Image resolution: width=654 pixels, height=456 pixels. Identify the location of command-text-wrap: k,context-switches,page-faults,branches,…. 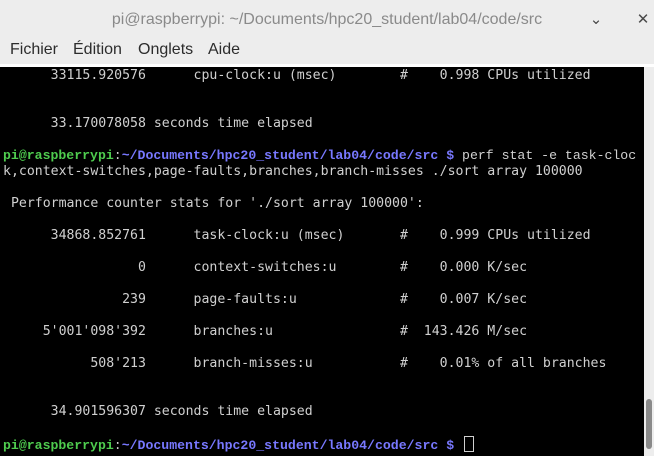
(293, 171).